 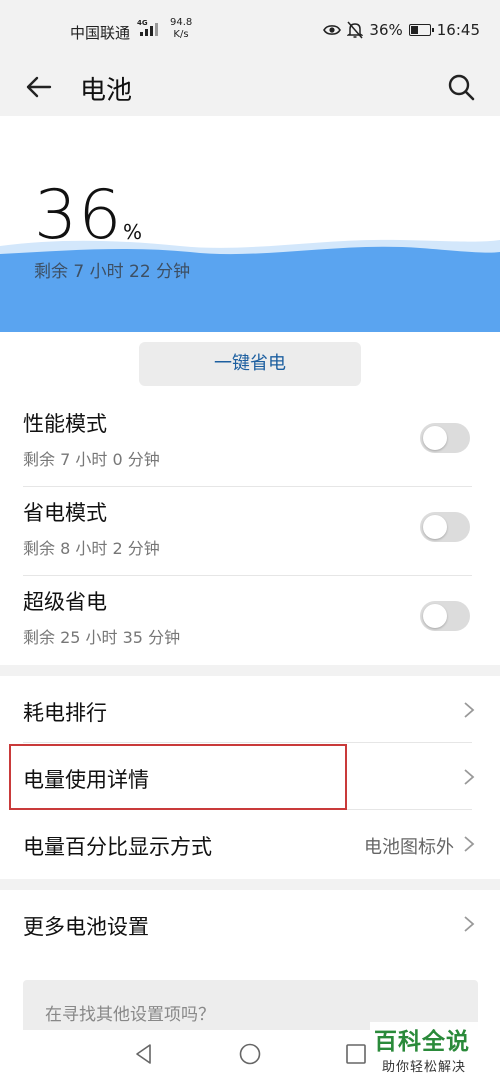 I want to click on mode-title: 省电模式, so click(x=65, y=513).